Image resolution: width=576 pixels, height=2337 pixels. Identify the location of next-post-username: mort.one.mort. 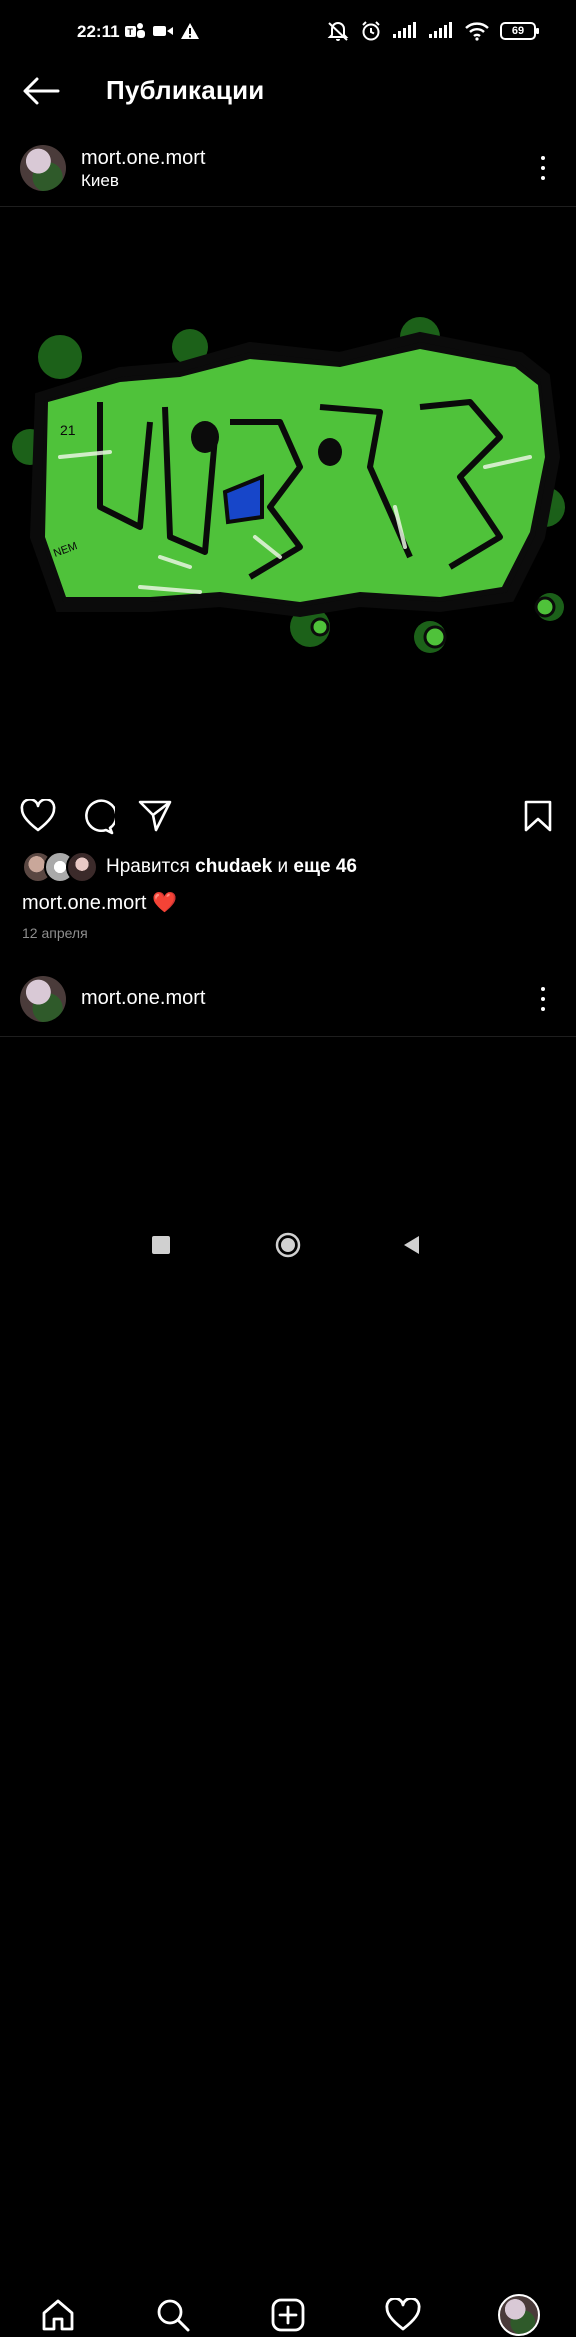
(143, 998).